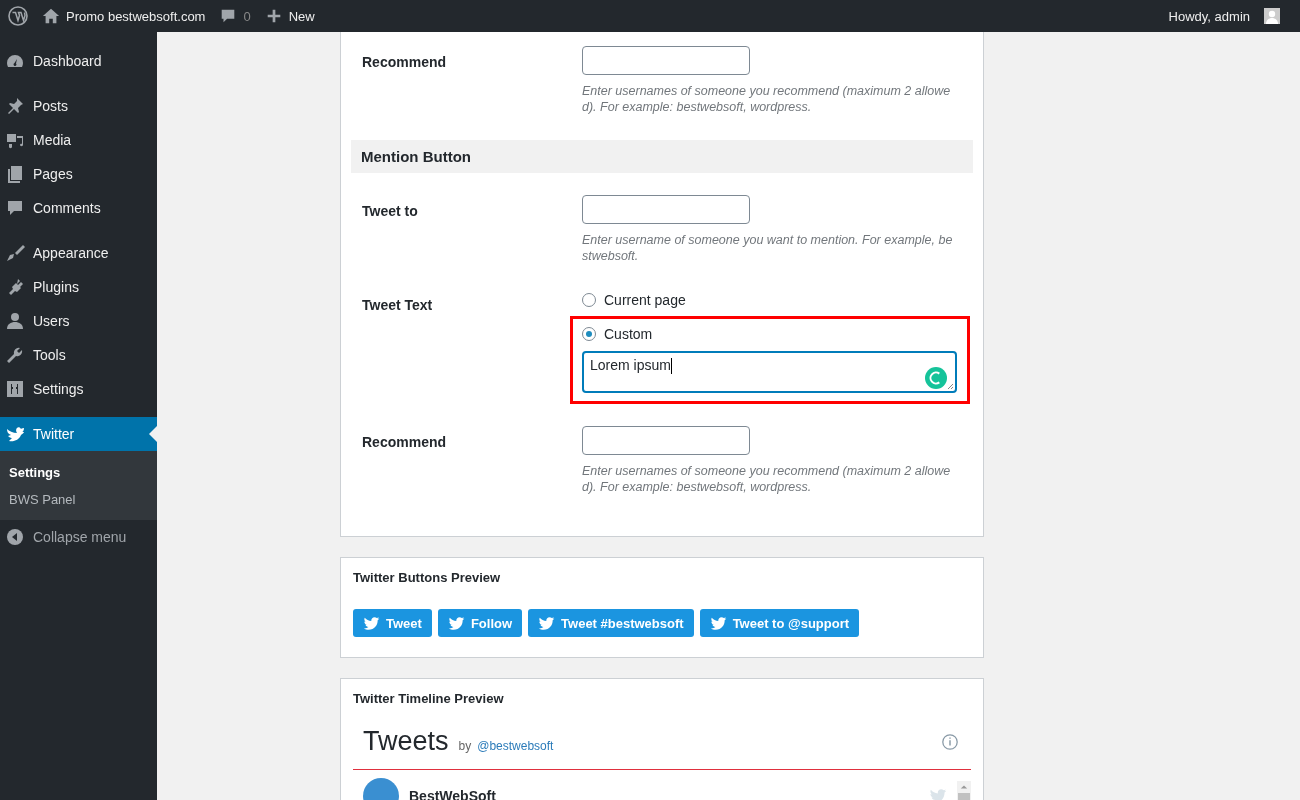  I want to click on menu-item: Tools, so click(78, 355).